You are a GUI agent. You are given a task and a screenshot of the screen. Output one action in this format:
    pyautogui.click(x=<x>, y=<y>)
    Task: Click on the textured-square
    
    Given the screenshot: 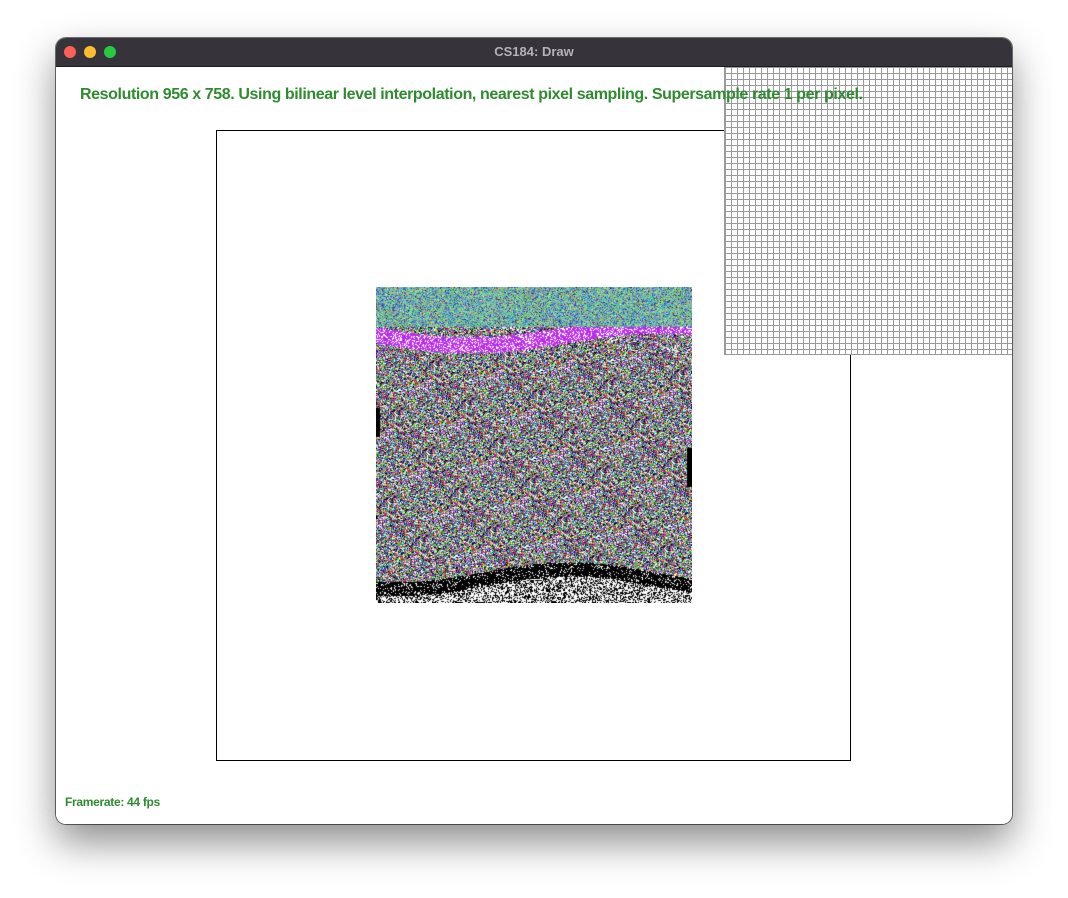 What is the action you would take?
    pyautogui.click(x=534, y=445)
    